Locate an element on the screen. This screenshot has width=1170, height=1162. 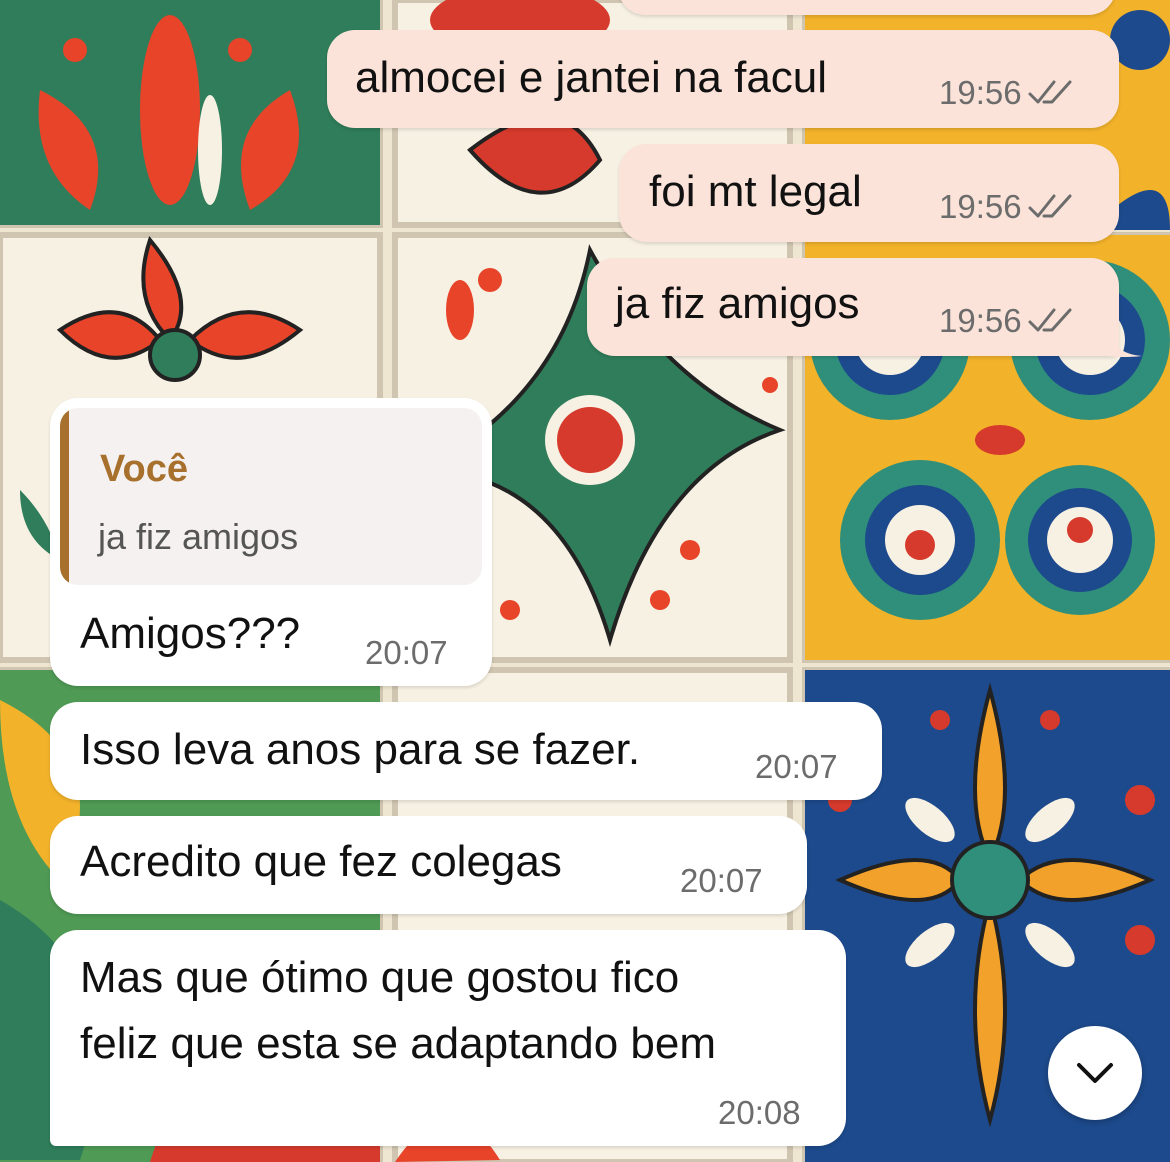
message-bubble-incoming: Acredito que fez colegas 20:07 is located at coordinates (428, 865).